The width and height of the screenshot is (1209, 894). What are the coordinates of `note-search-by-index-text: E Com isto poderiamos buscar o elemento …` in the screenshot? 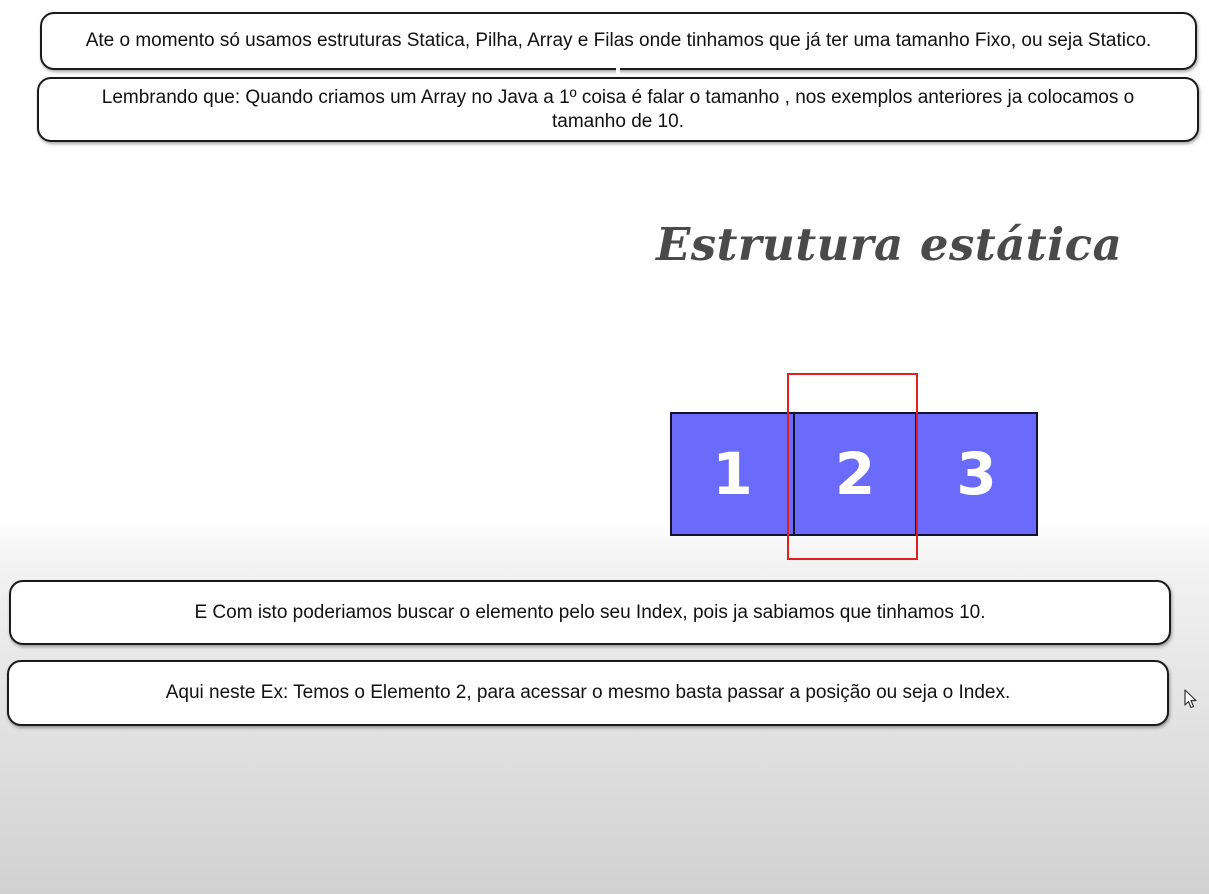 It's located at (590, 612).